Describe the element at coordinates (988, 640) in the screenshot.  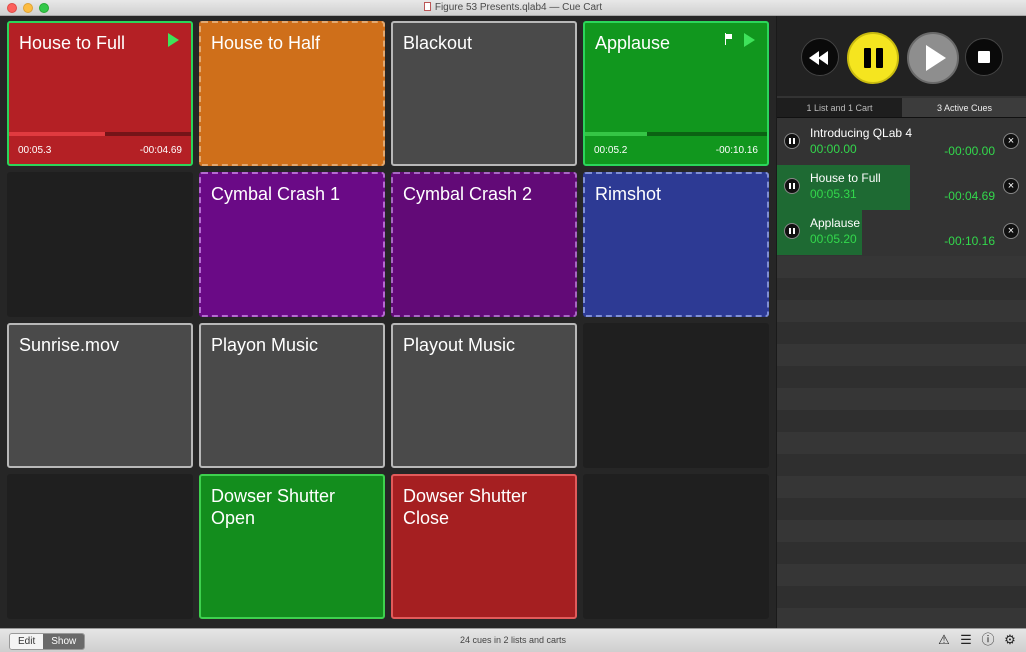
I see `info-icon: ⓘ` at that location.